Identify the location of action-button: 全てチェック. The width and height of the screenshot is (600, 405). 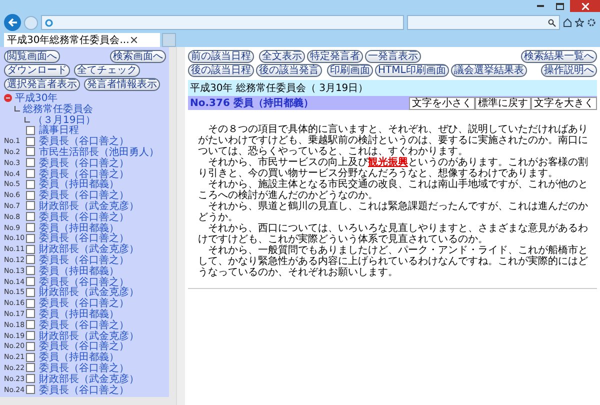
(107, 70).